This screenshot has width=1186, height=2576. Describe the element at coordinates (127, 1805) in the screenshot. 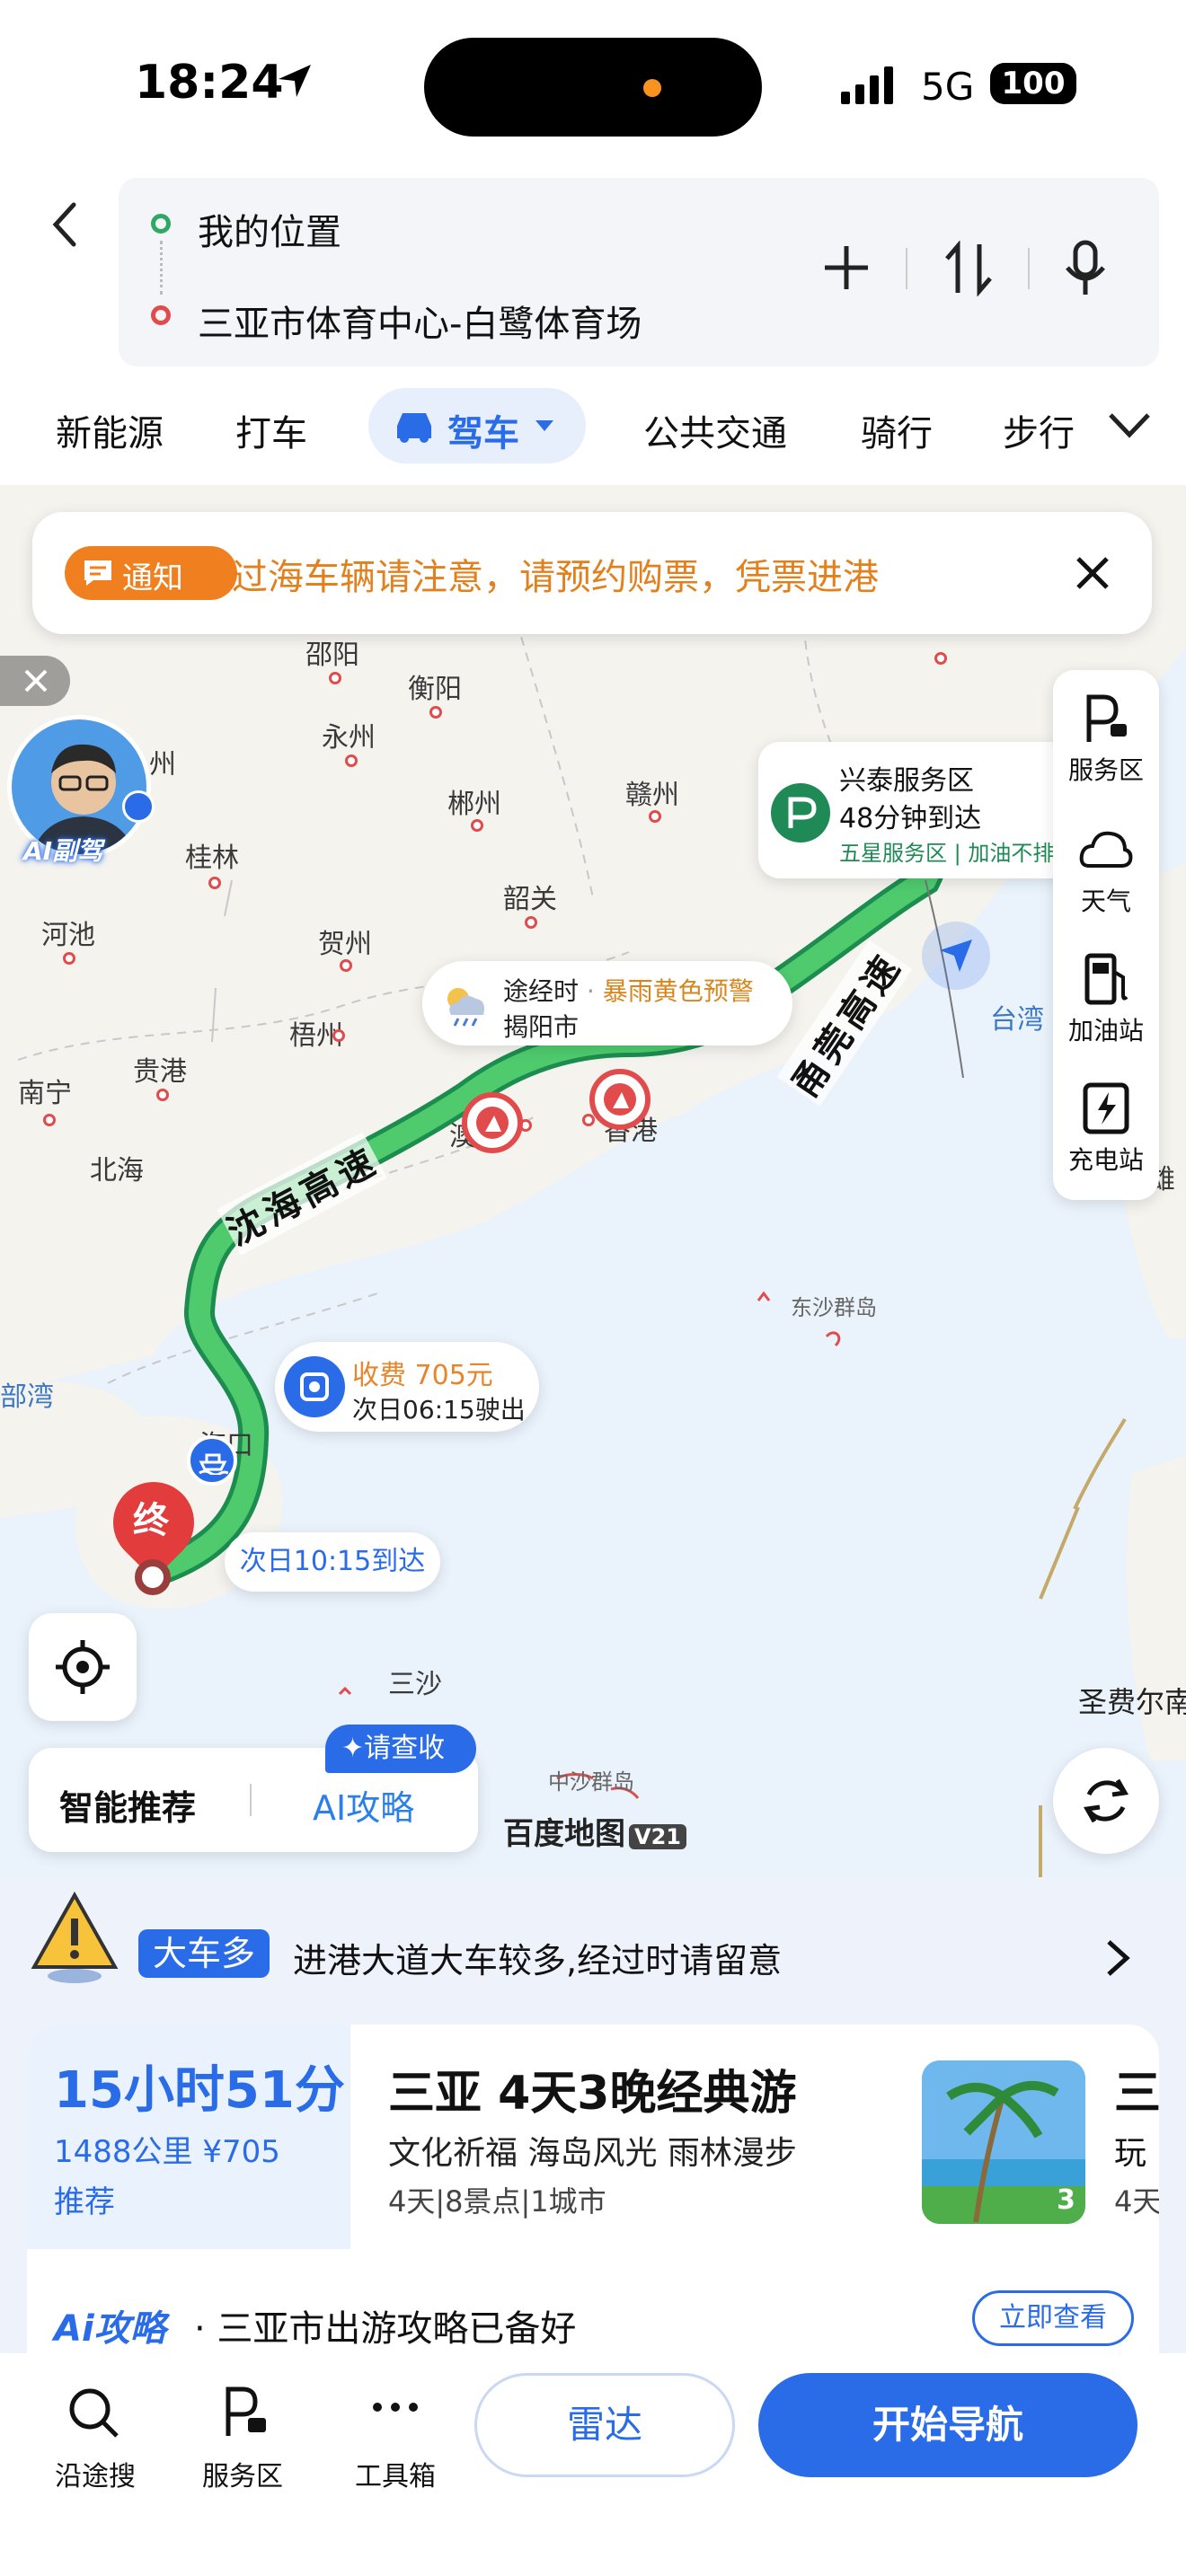

I see `smart-recommend-button: 智能推荐` at that location.